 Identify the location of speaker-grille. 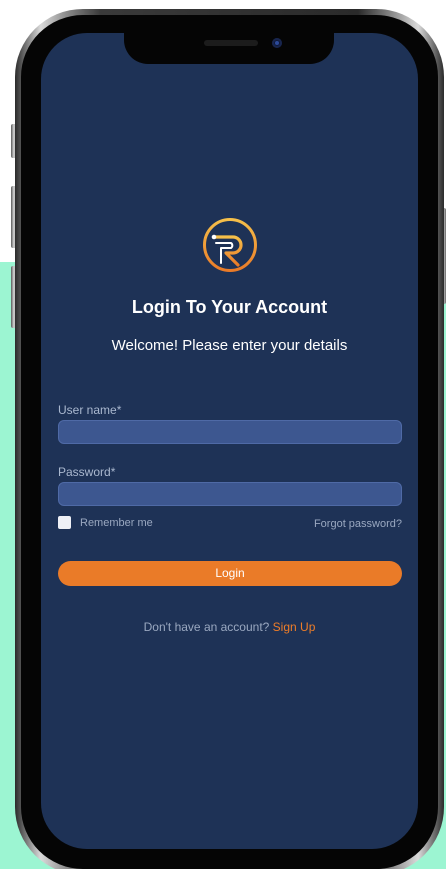
(231, 43).